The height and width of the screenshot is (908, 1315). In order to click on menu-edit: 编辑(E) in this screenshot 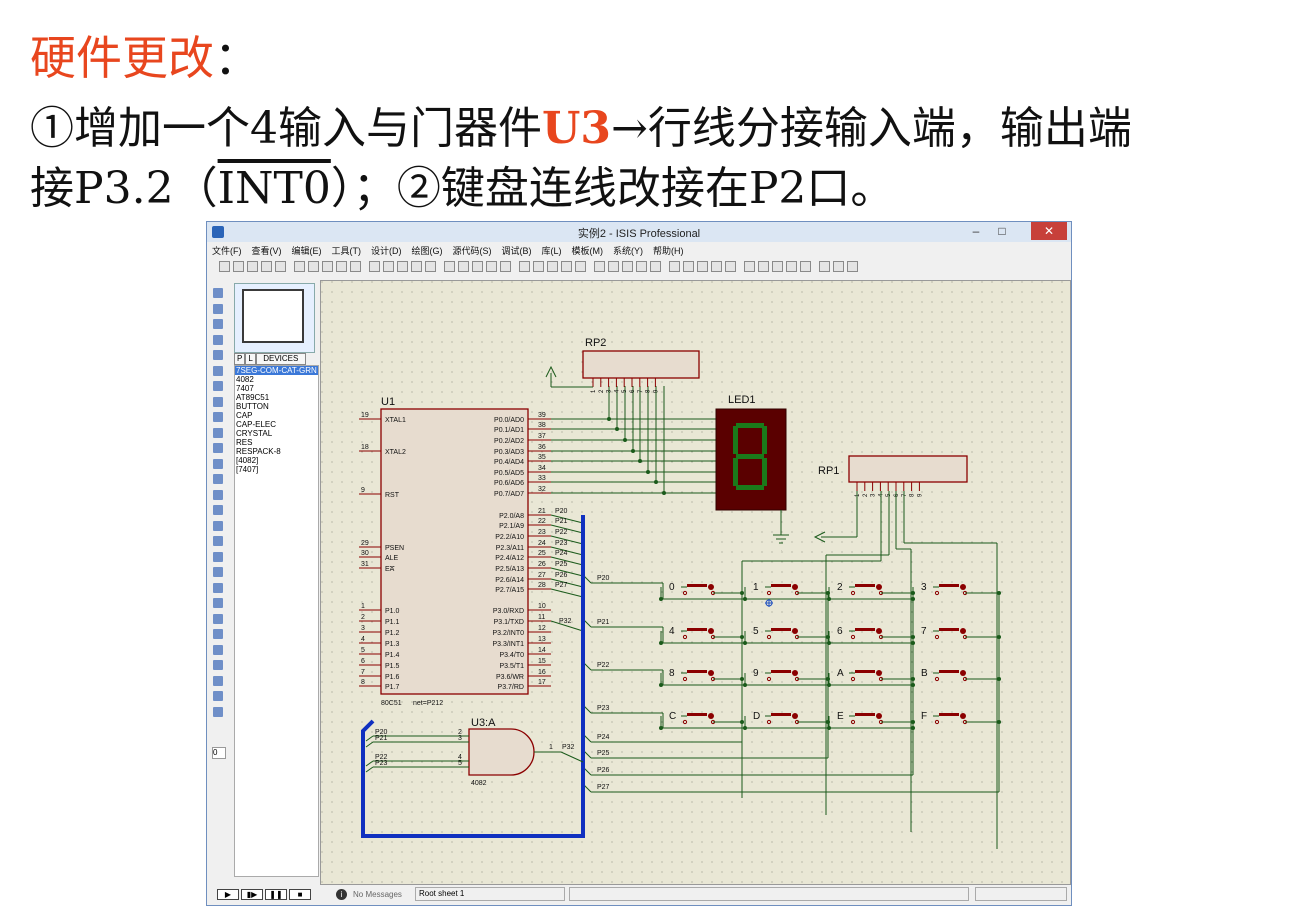, I will do `click(307, 249)`.